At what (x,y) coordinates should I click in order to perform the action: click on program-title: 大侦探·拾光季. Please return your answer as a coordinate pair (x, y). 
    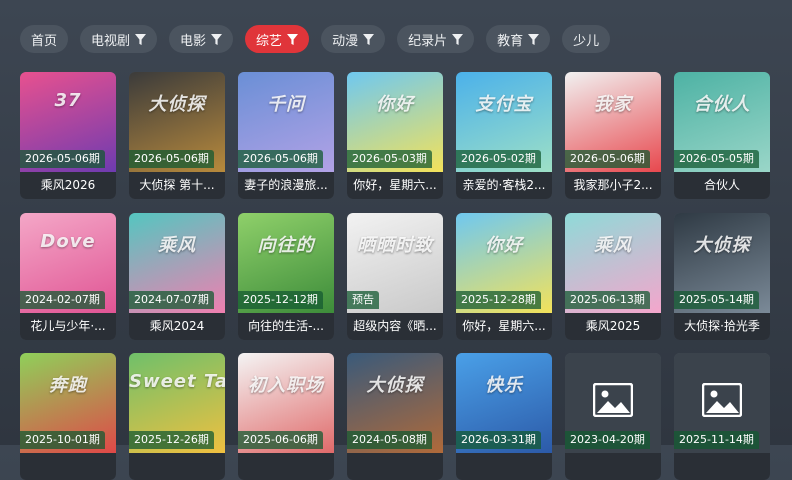
    Looking at the image, I should click on (722, 326).